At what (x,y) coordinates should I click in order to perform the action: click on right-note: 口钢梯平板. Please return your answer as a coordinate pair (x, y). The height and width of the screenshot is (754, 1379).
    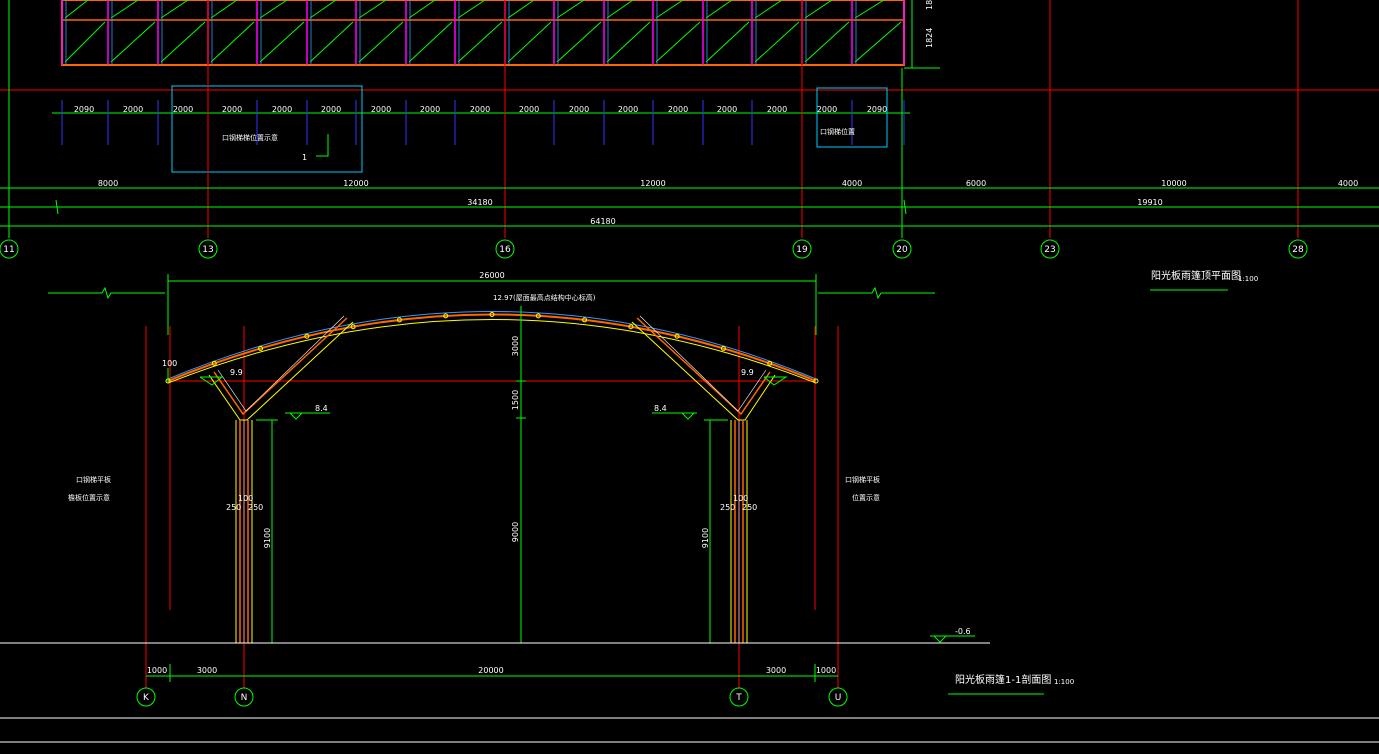
    Looking at the image, I should click on (862, 479).